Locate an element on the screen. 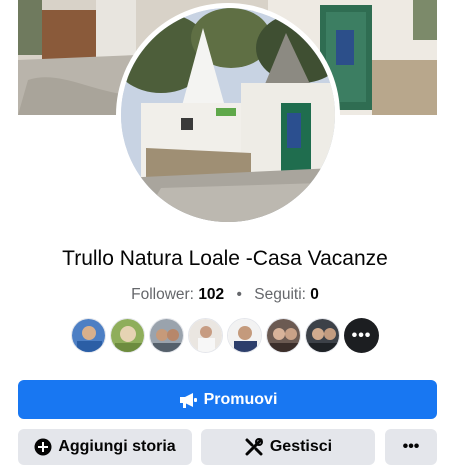  promote-button: Promuovi is located at coordinates (227, 399).